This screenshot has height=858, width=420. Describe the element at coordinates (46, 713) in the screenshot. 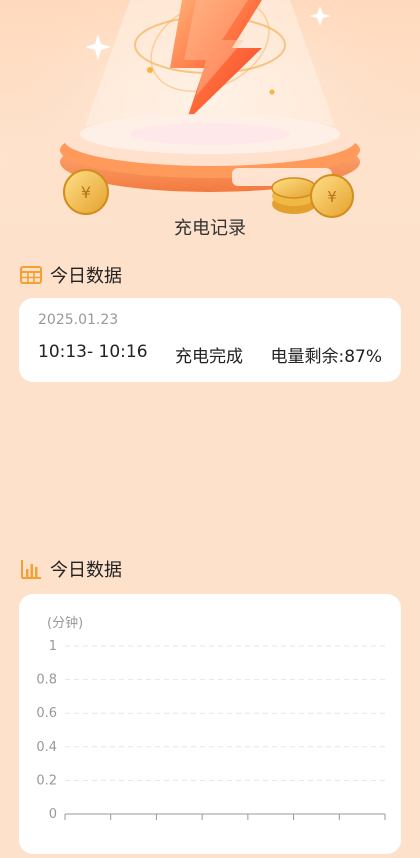

I see `y-tick-label: 0.6` at that location.